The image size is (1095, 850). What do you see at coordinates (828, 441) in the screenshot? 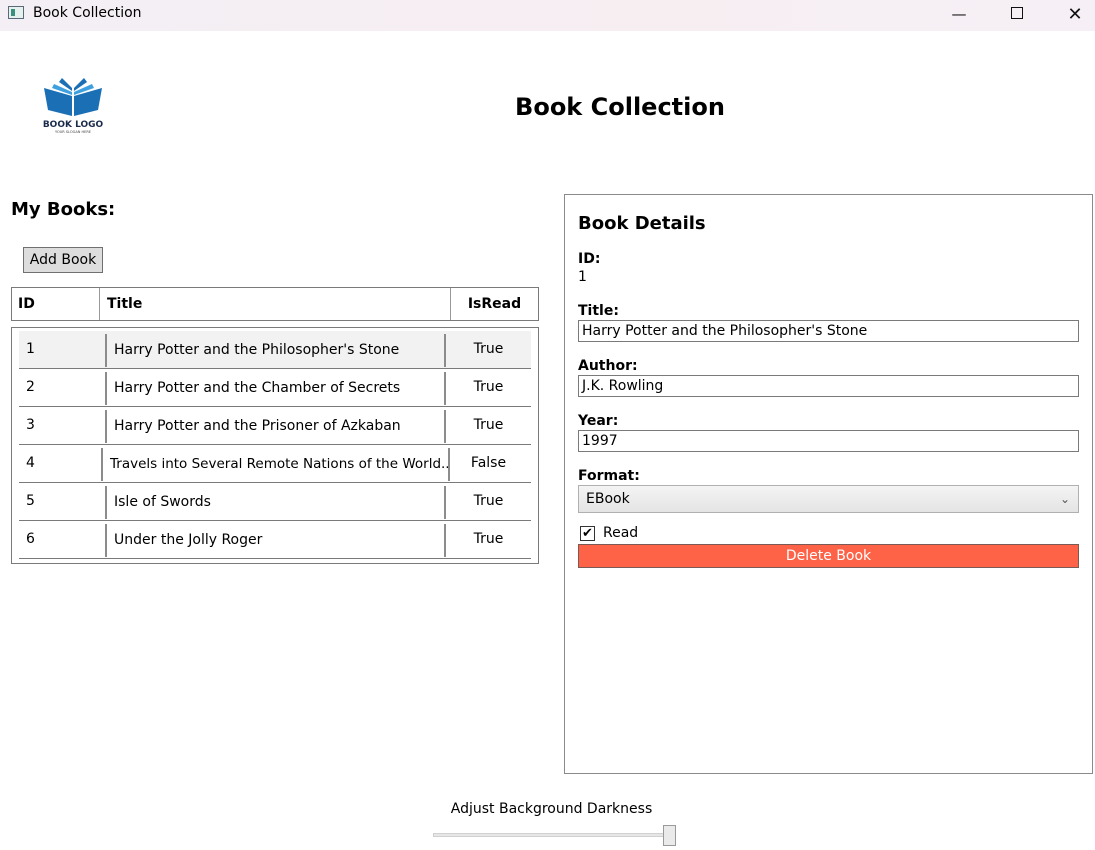
I see `year-field: 1997` at bounding box center [828, 441].